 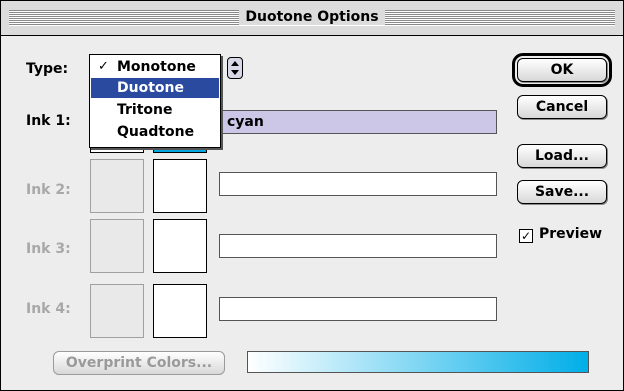 What do you see at coordinates (180, 246) in the screenshot?
I see `ink3-color-swatch` at bounding box center [180, 246].